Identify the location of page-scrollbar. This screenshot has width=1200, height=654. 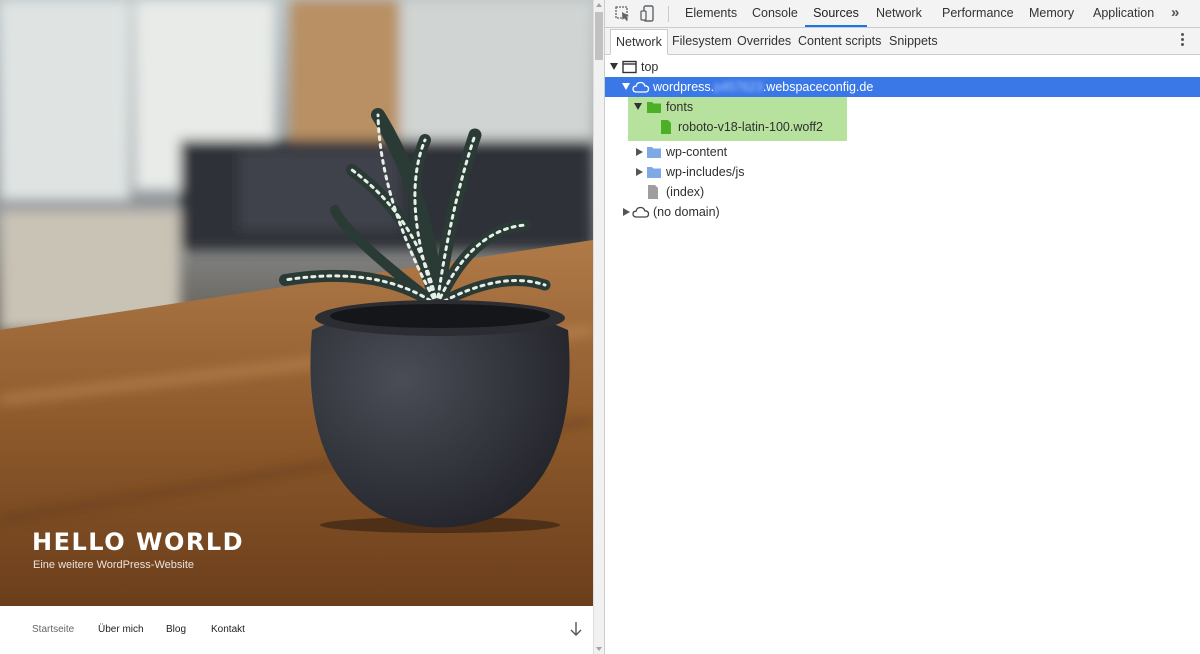
(599, 327).